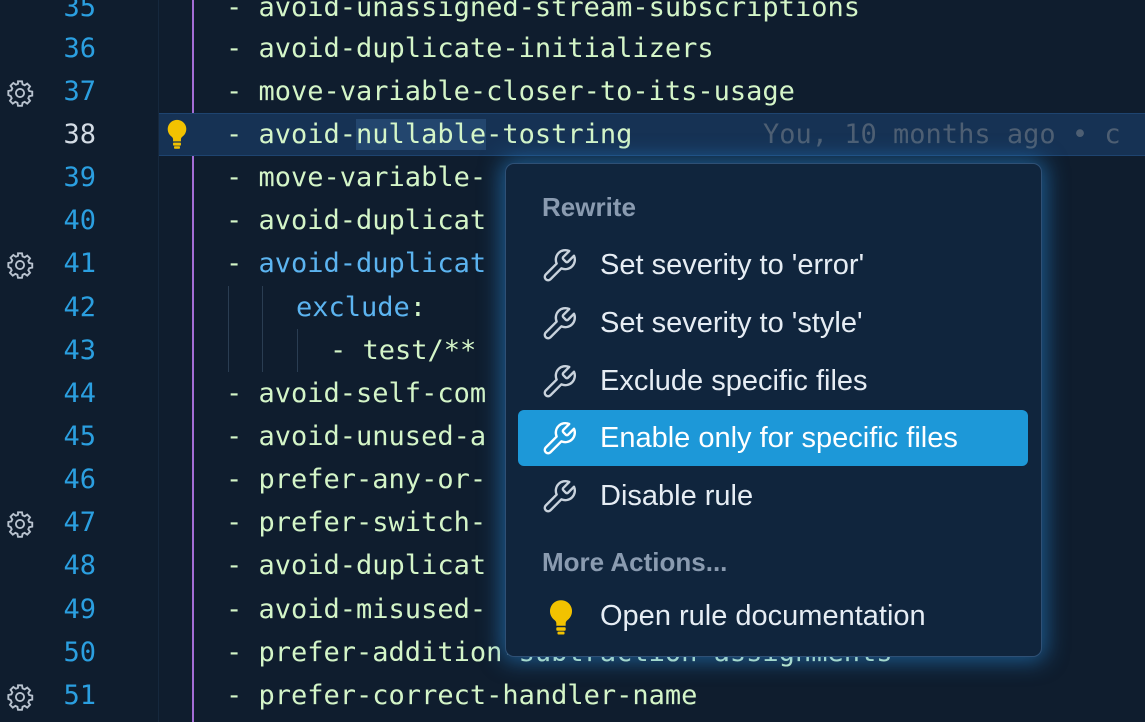  Describe the element at coordinates (79, 565) in the screenshot. I see `line-number: 48` at that location.